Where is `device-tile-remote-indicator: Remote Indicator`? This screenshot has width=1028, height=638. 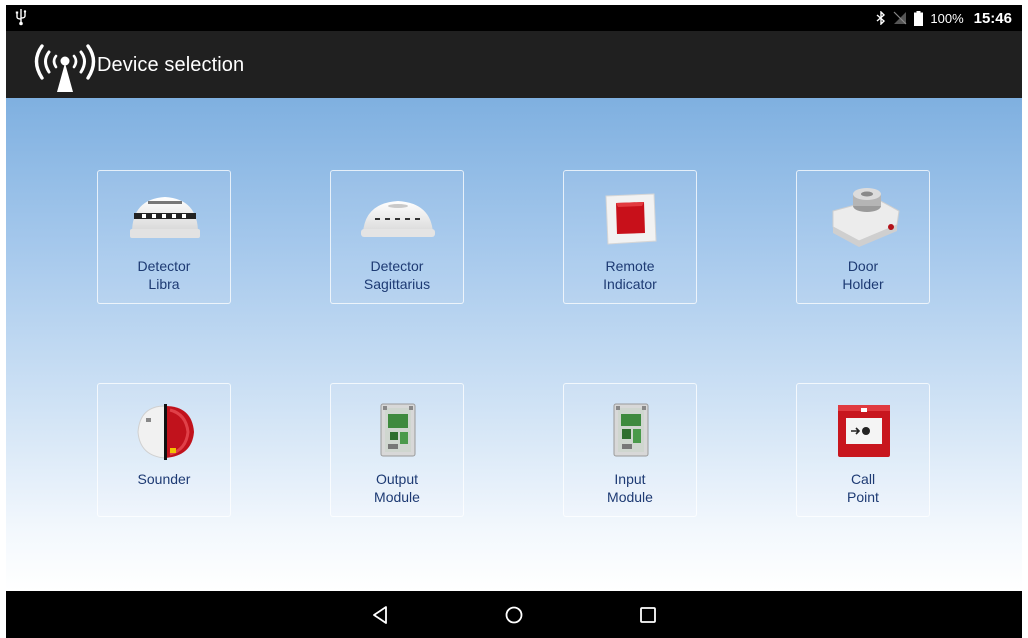 device-tile-remote-indicator: Remote Indicator is located at coordinates (630, 237).